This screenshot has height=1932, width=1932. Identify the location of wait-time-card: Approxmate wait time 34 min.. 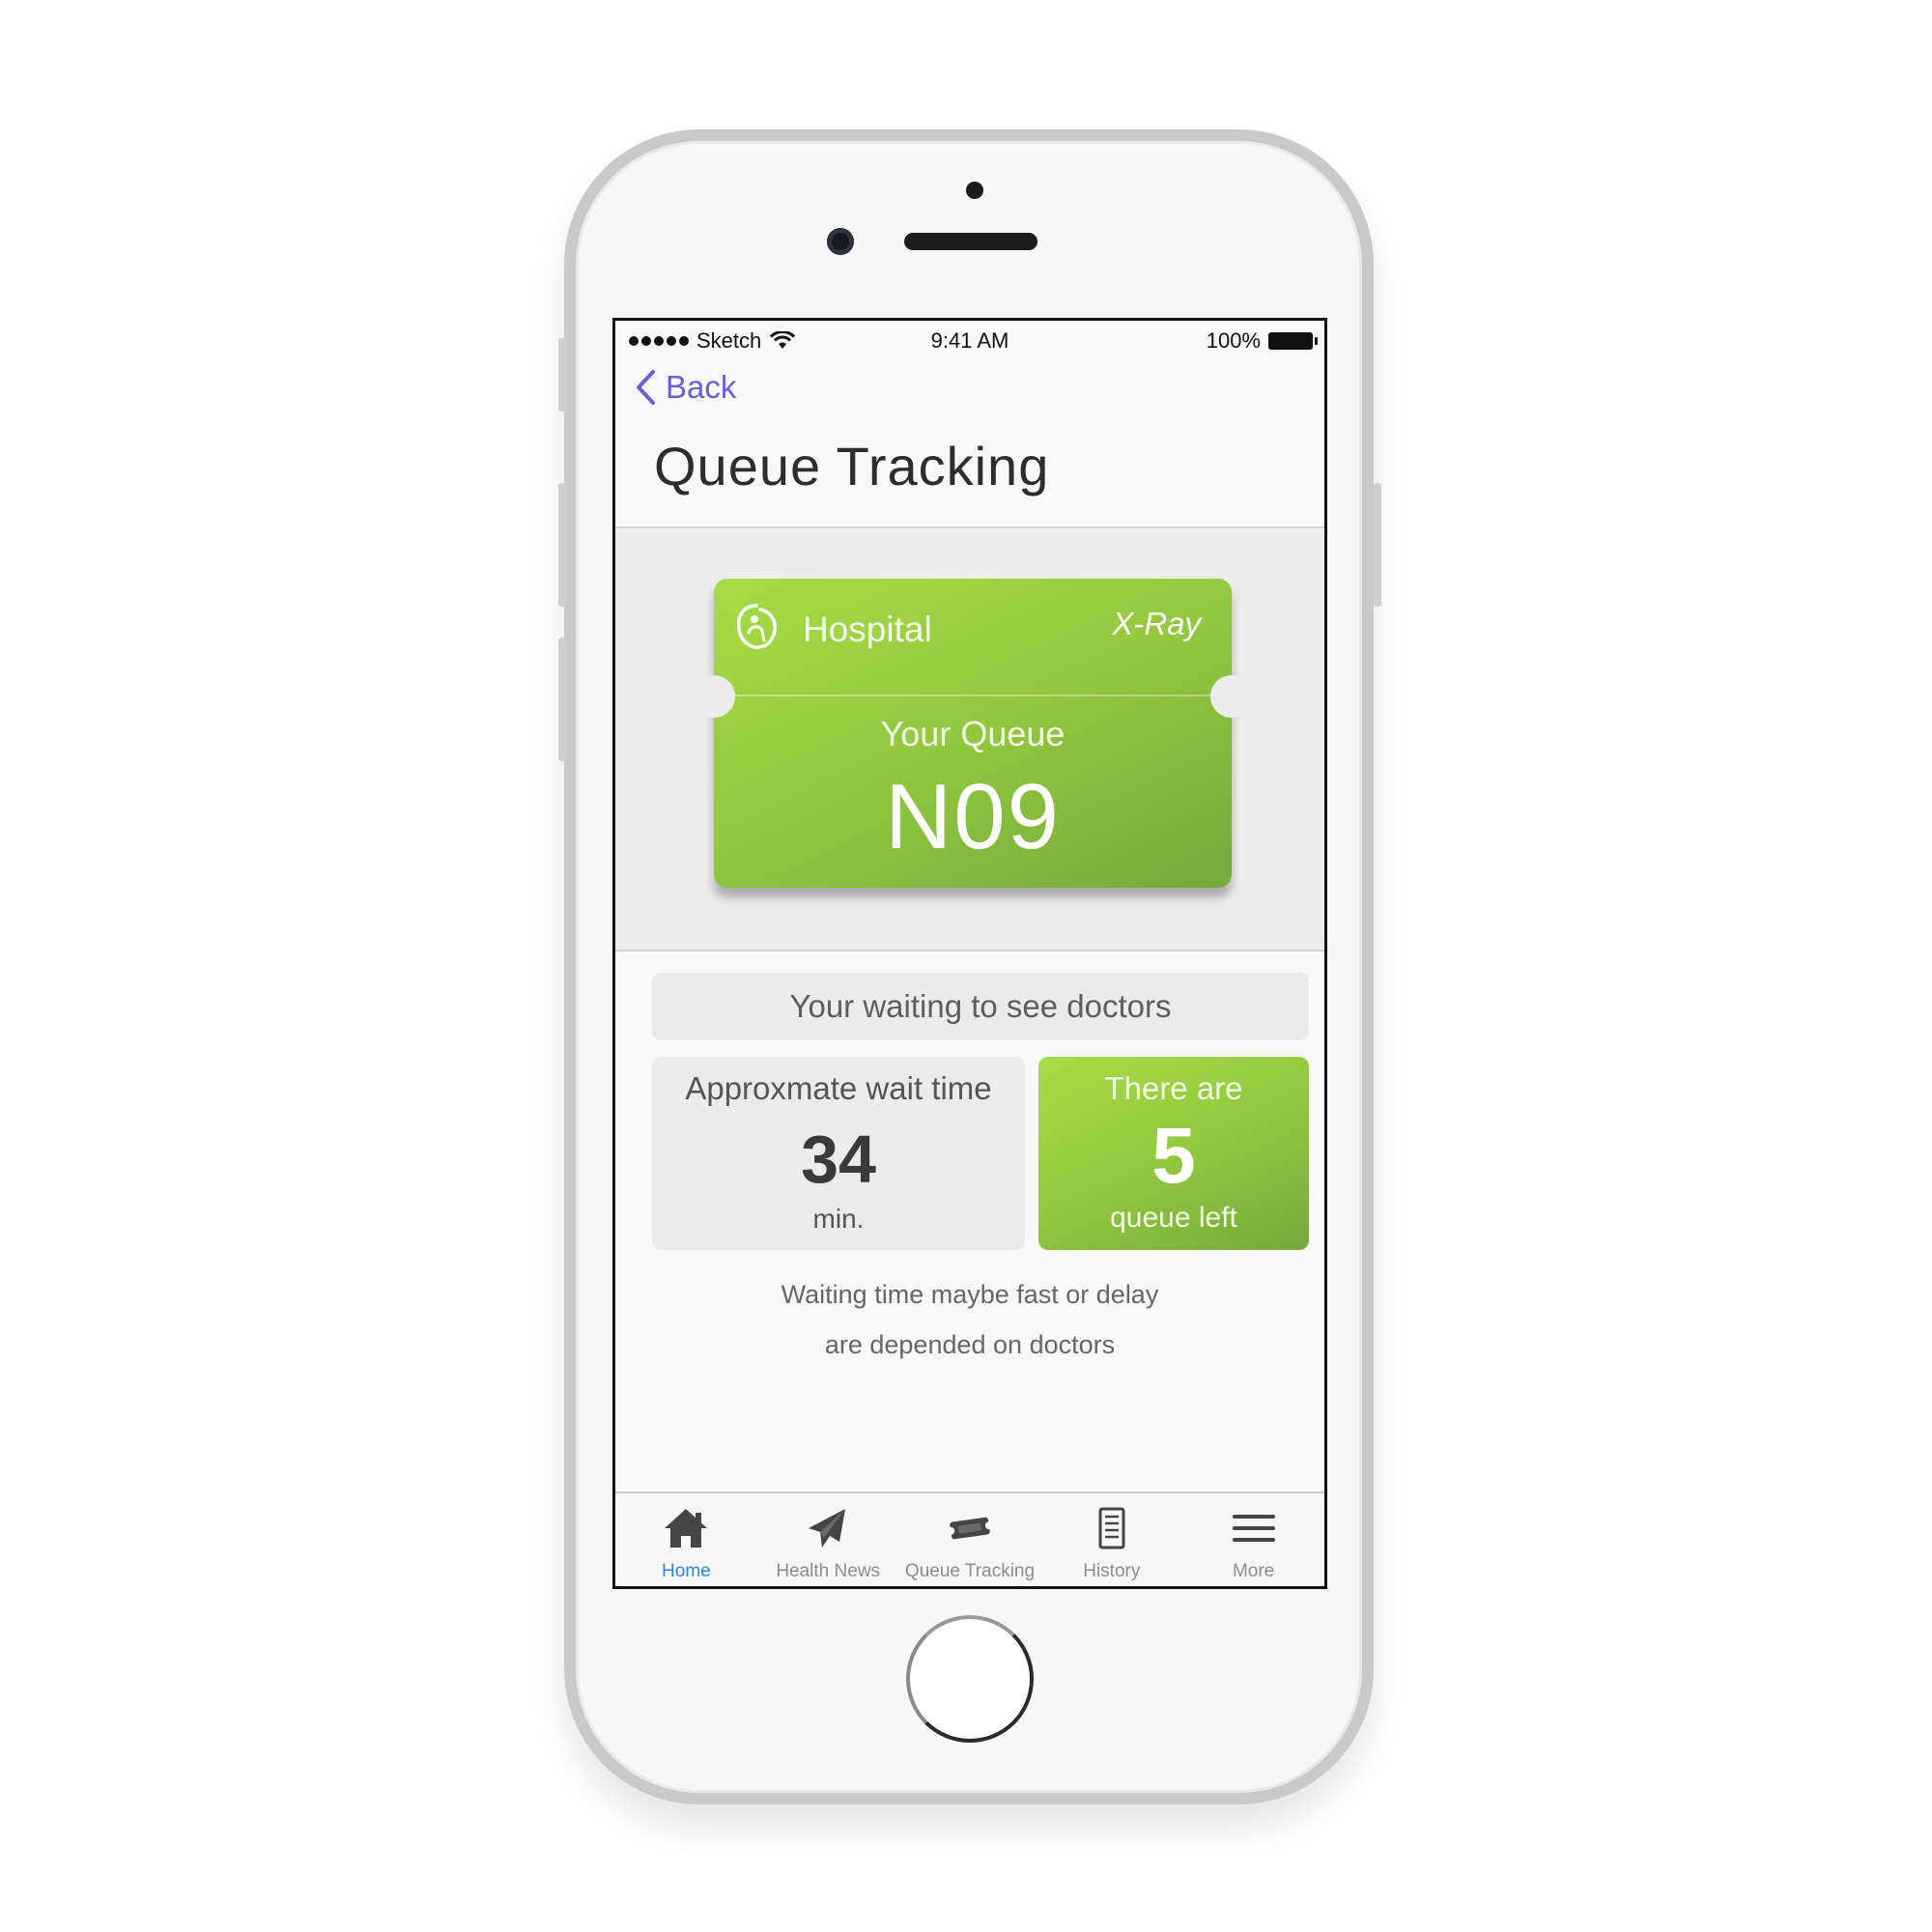
(838, 1153).